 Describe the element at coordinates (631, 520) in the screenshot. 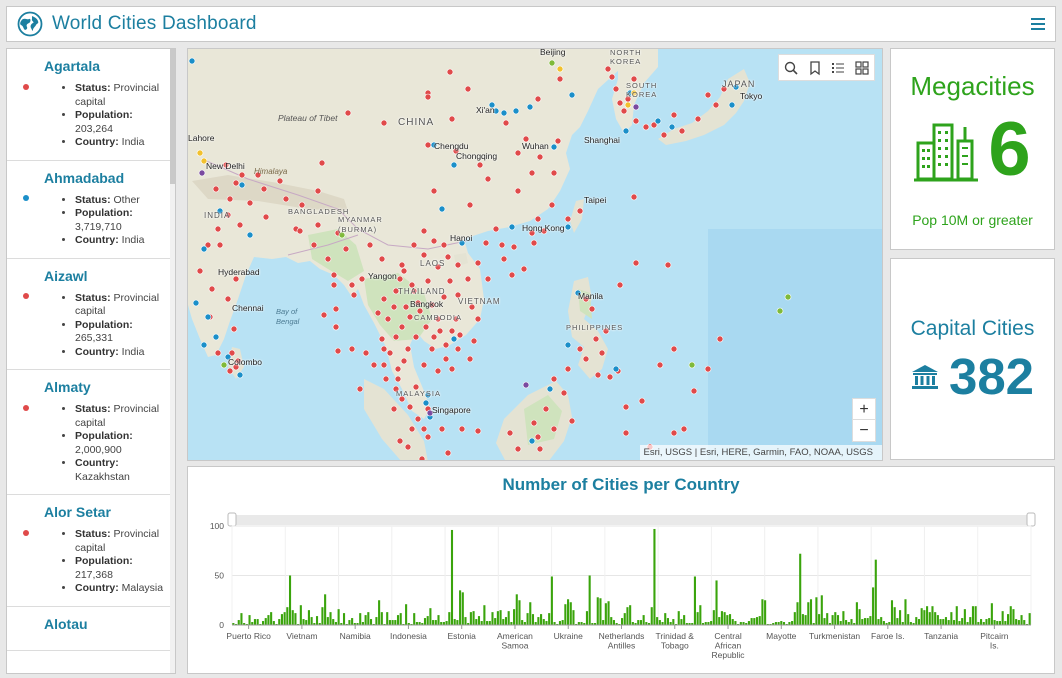

I see `chart-range-slider` at that location.